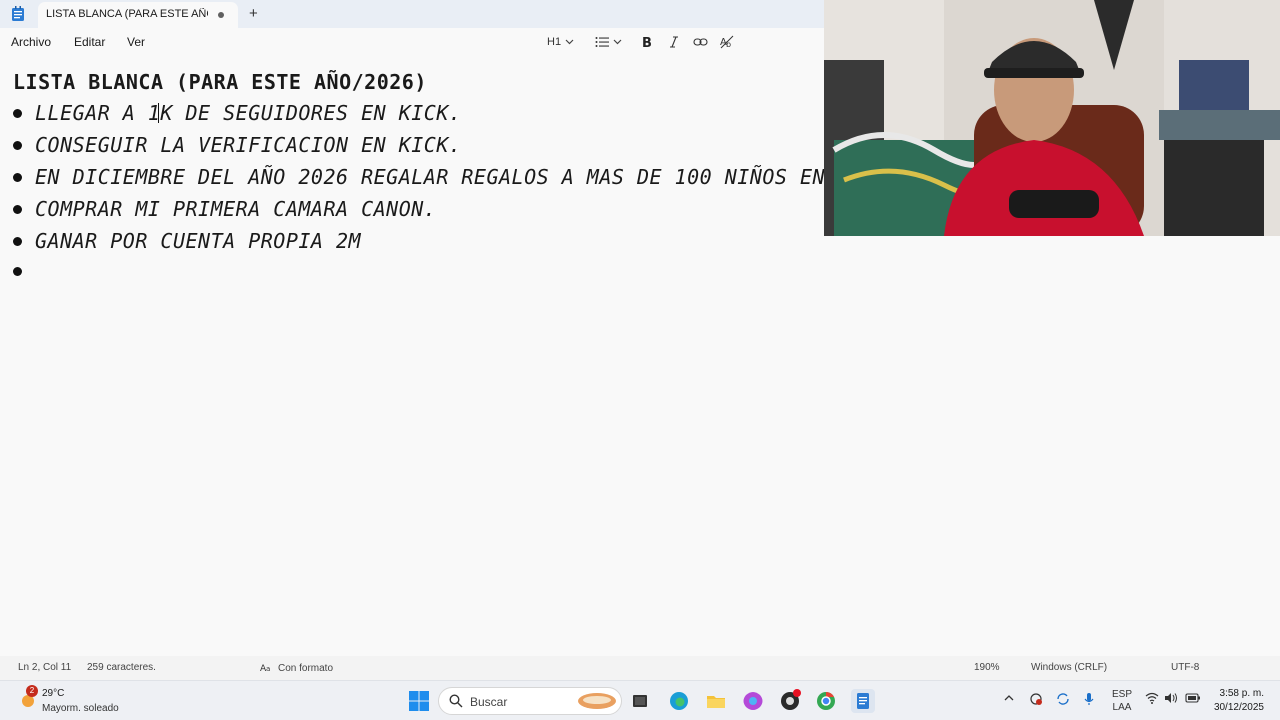 The height and width of the screenshot is (720, 1280). I want to click on text-format-icon: Aa, so click(266, 668).